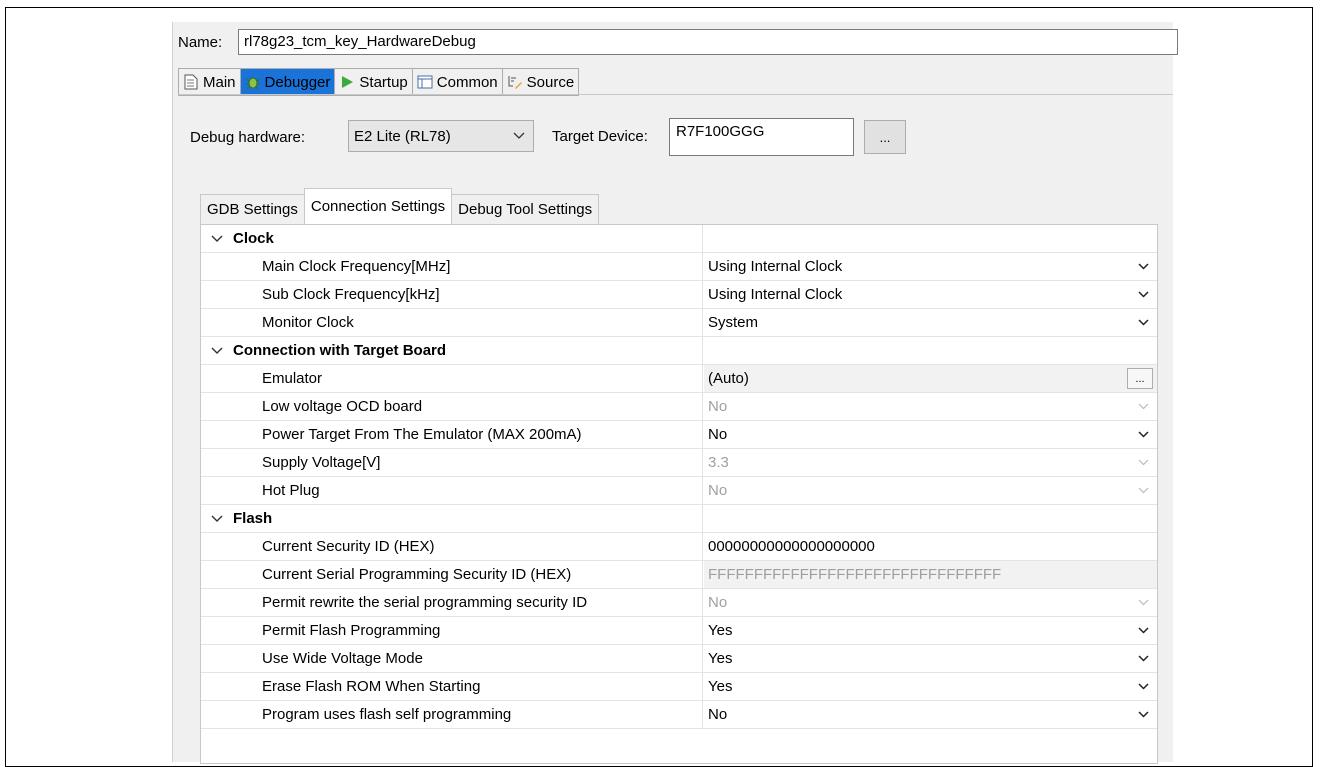 The width and height of the screenshot is (1328, 767). I want to click on tab-debugger: Debugger, so click(288, 82).